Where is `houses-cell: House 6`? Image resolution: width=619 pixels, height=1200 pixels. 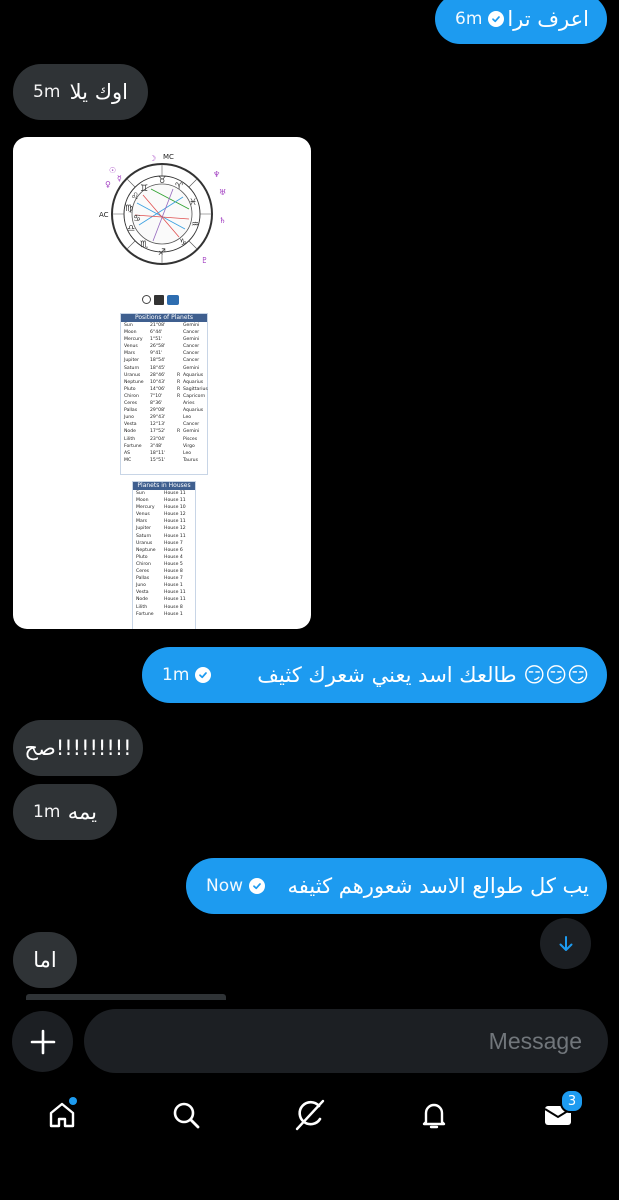
houses-cell: House 6 is located at coordinates (173, 550).